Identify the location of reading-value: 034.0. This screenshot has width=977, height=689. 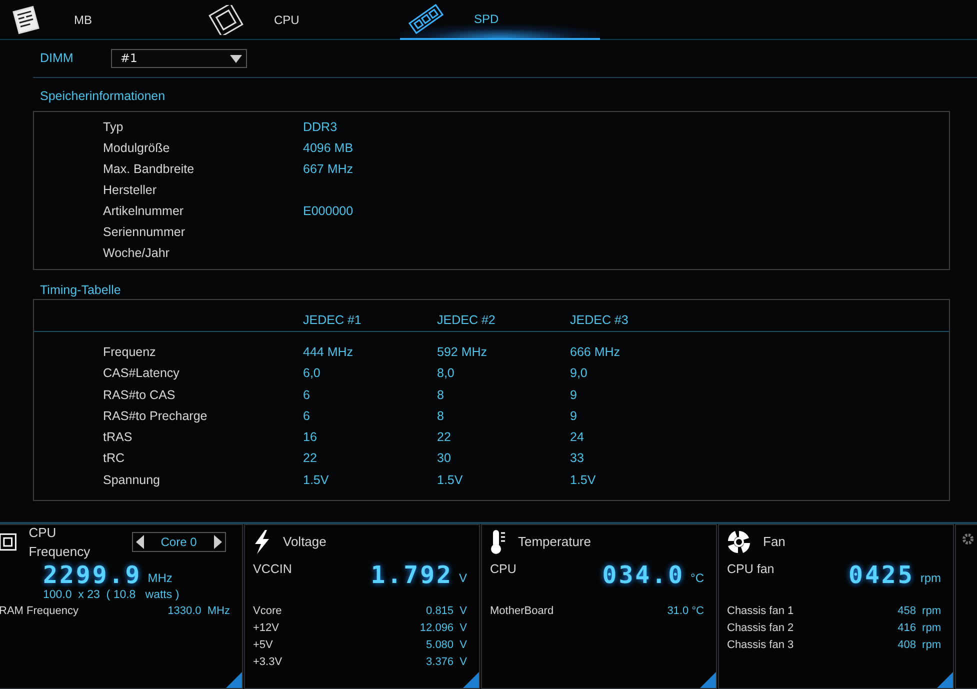
(643, 575).